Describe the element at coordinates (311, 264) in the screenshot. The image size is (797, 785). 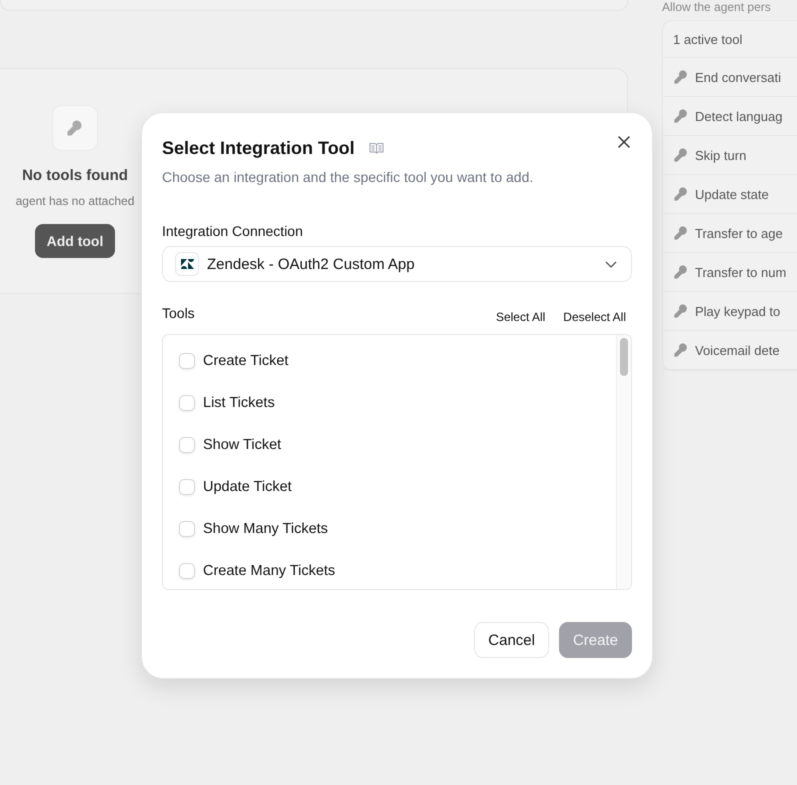
I see `dropdown-value: Zendesk - OAuth2 Custom App` at that location.